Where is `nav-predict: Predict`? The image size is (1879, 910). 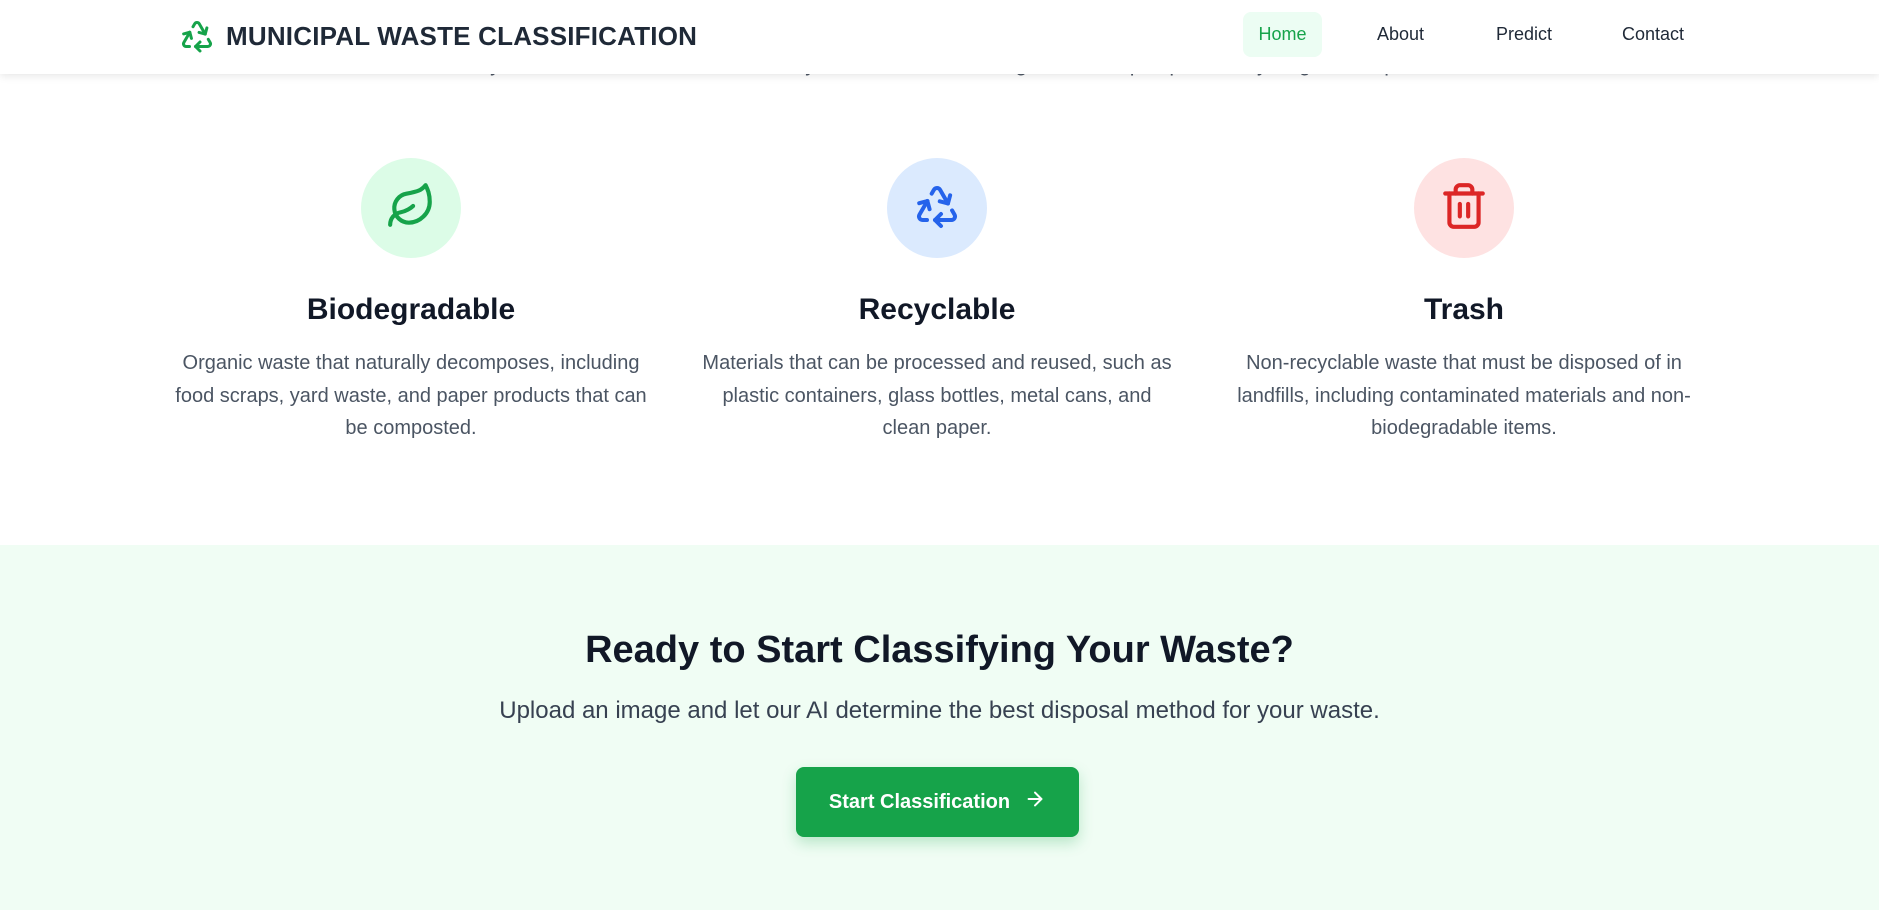 nav-predict: Predict is located at coordinates (1524, 34).